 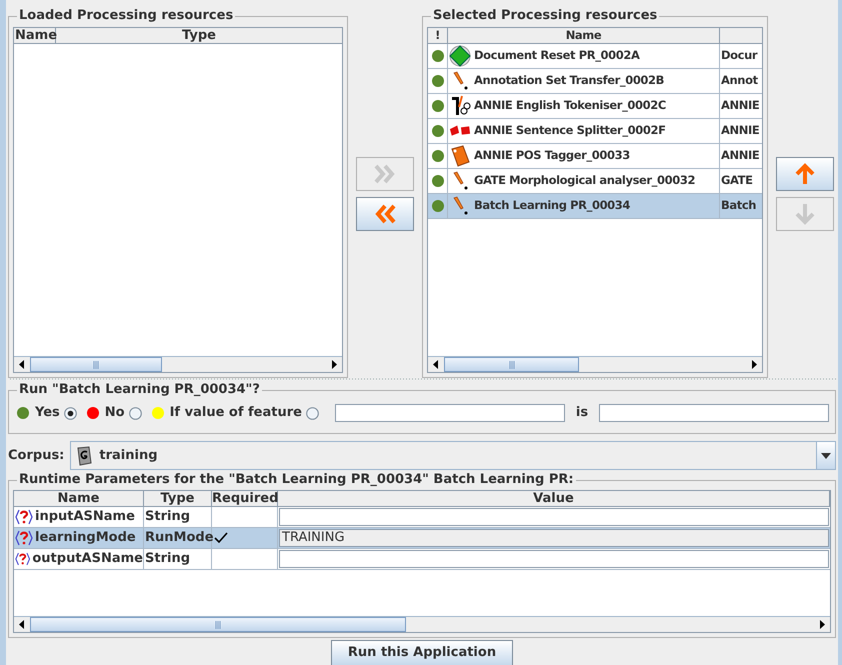 What do you see at coordinates (460, 106) in the screenshot?
I see `scissors-icon` at bounding box center [460, 106].